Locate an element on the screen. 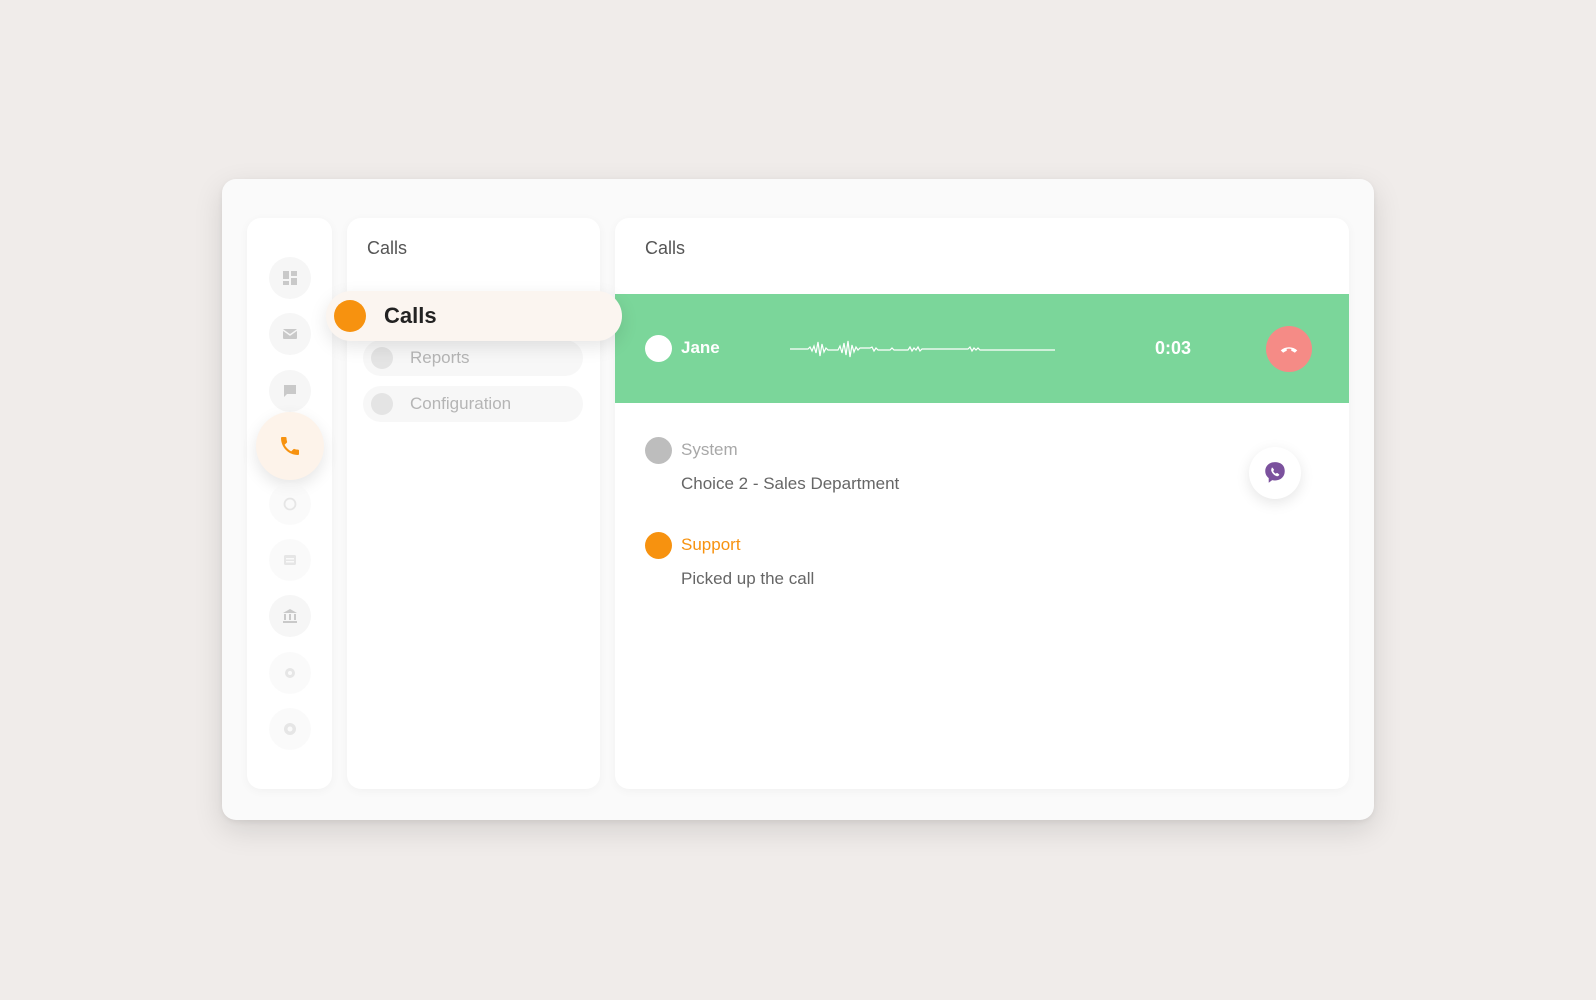 The width and height of the screenshot is (1596, 1000). rail-settings-button is located at coordinates (290, 673).